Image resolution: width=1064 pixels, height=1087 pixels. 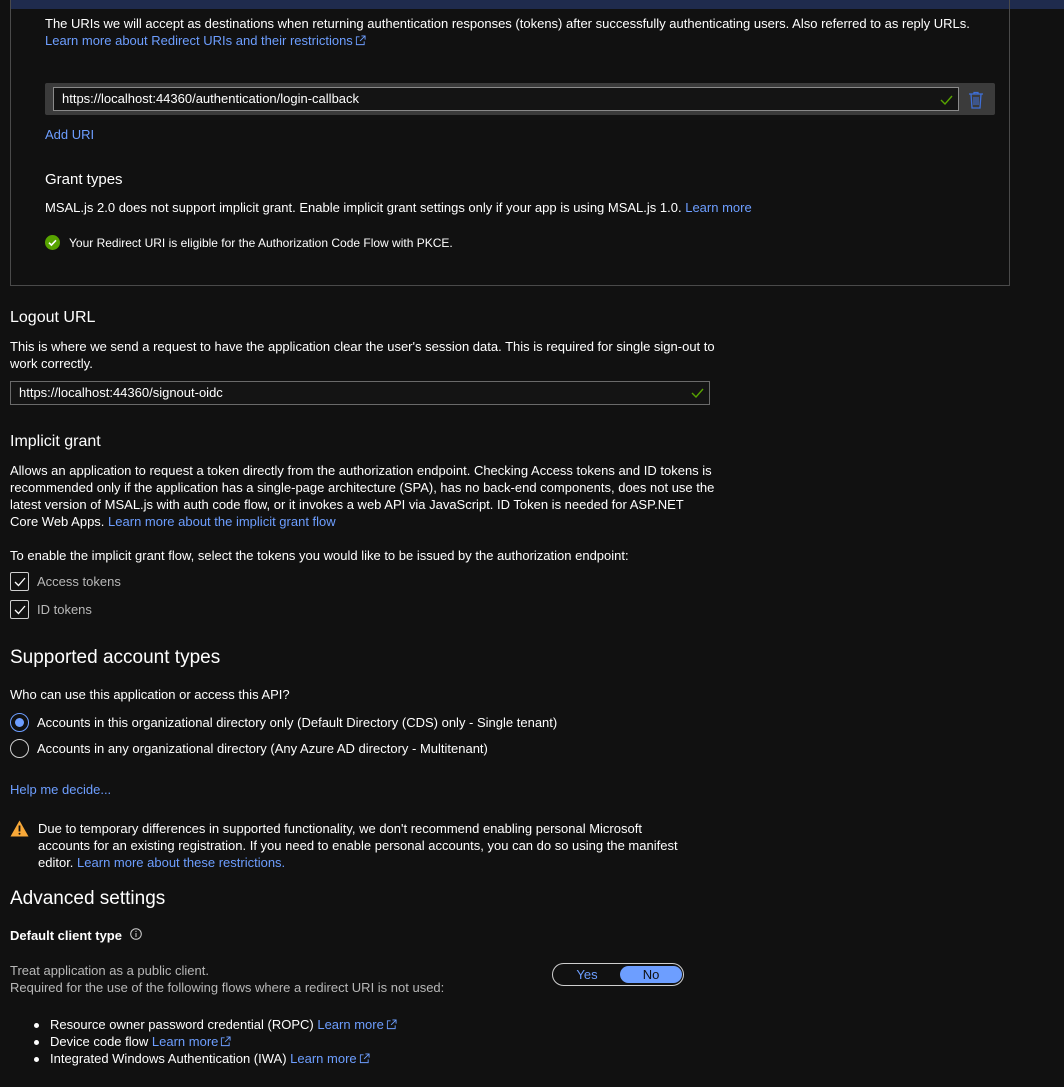 I want to click on id-tokens-checkbox-row: ID tokens, so click(x=51, y=609).